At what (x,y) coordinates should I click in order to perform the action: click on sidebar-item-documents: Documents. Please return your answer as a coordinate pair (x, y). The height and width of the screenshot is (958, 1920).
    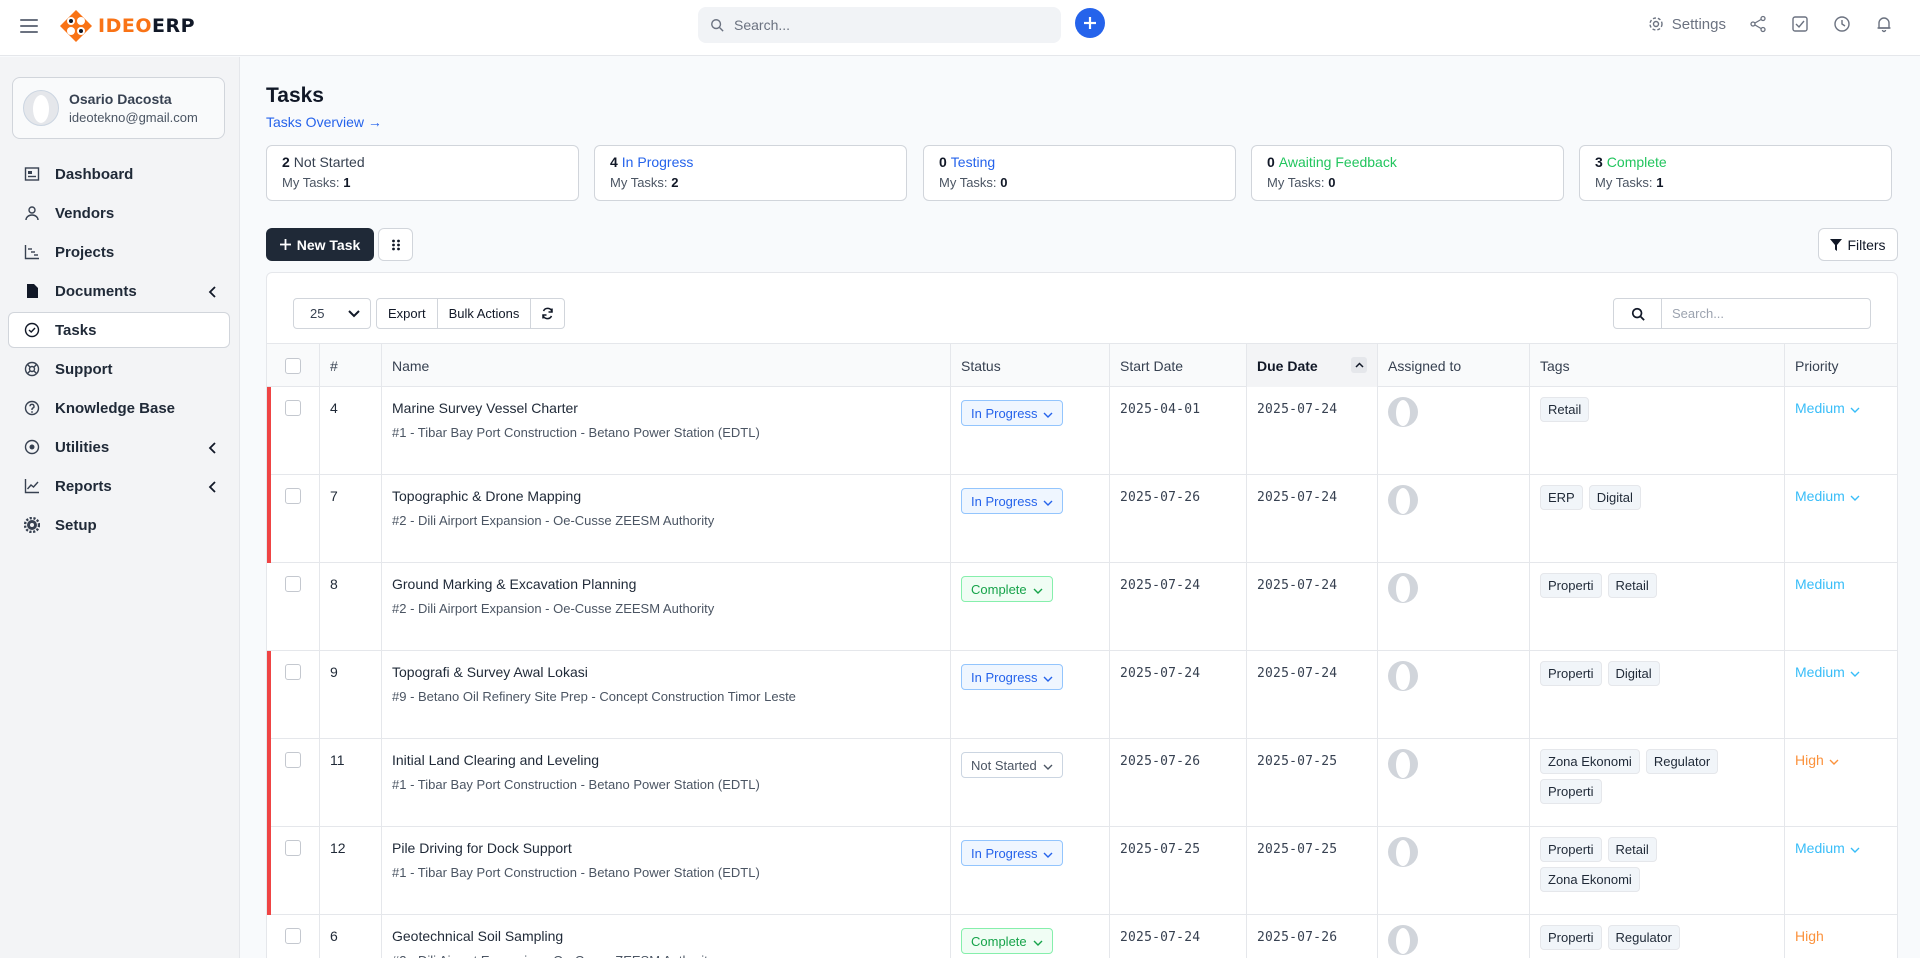
    Looking at the image, I should click on (119, 291).